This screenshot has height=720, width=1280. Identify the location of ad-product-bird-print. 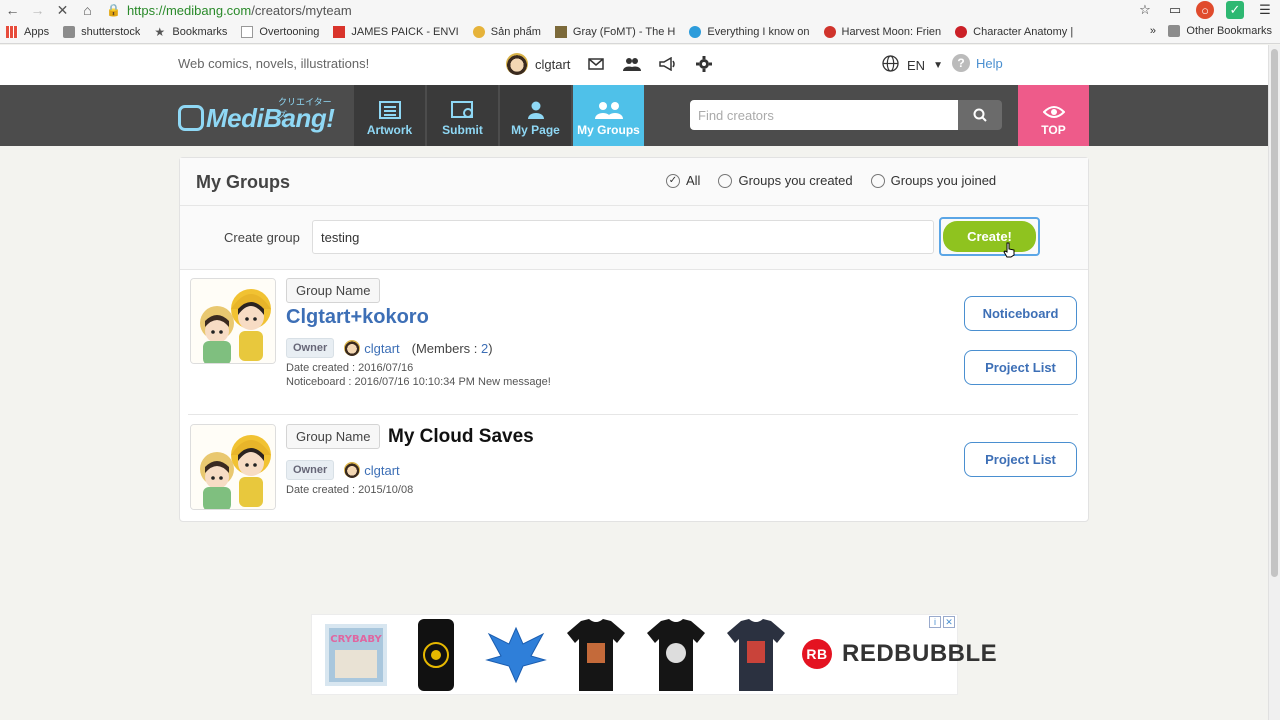
(516, 654).